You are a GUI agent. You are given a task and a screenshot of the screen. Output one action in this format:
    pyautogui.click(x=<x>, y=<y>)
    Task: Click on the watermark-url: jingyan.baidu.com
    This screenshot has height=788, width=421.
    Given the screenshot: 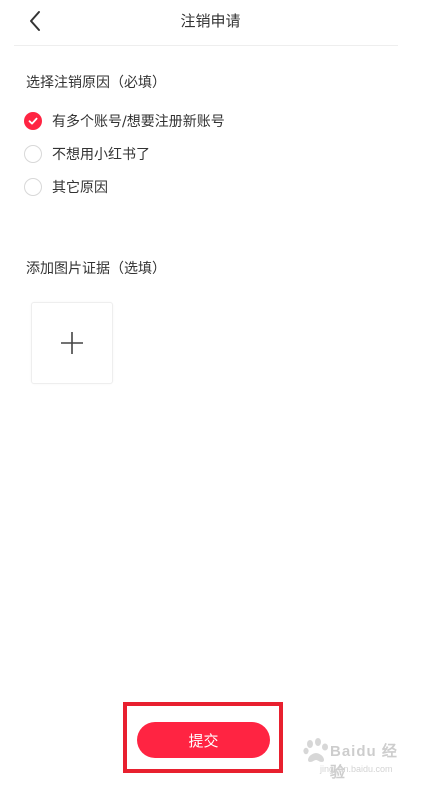 What is the action you would take?
    pyautogui.click(x=356, y=769)
    